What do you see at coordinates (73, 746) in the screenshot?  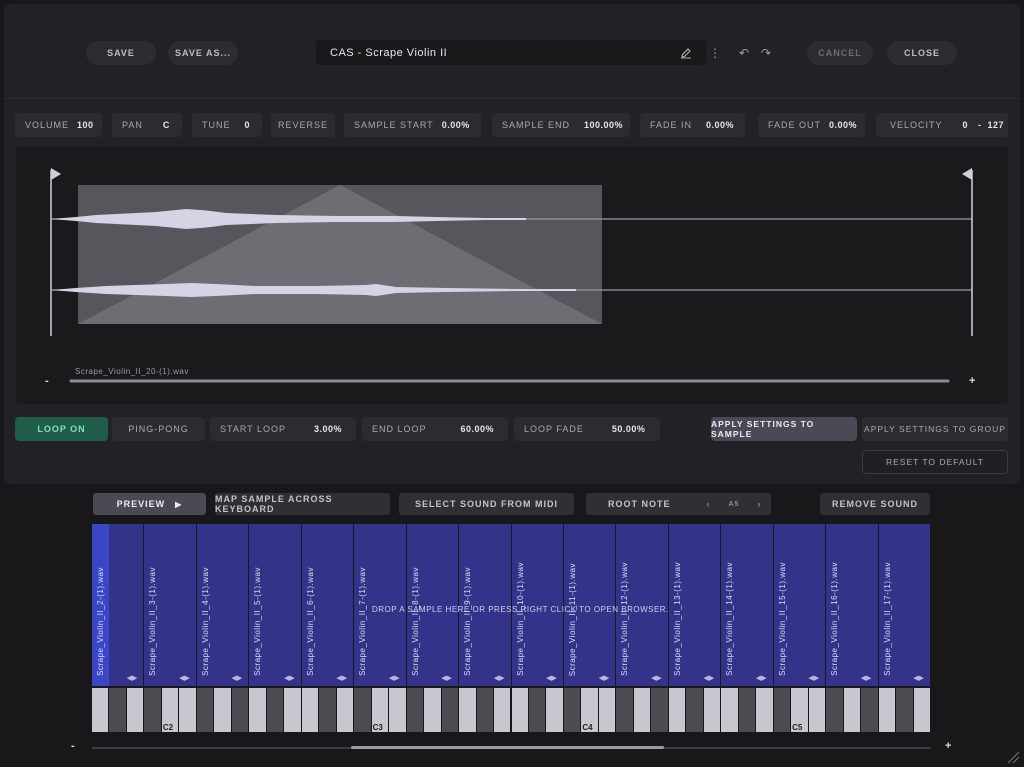 I see `keyboard-zoom-out: -` at bounding box center [73, 746].